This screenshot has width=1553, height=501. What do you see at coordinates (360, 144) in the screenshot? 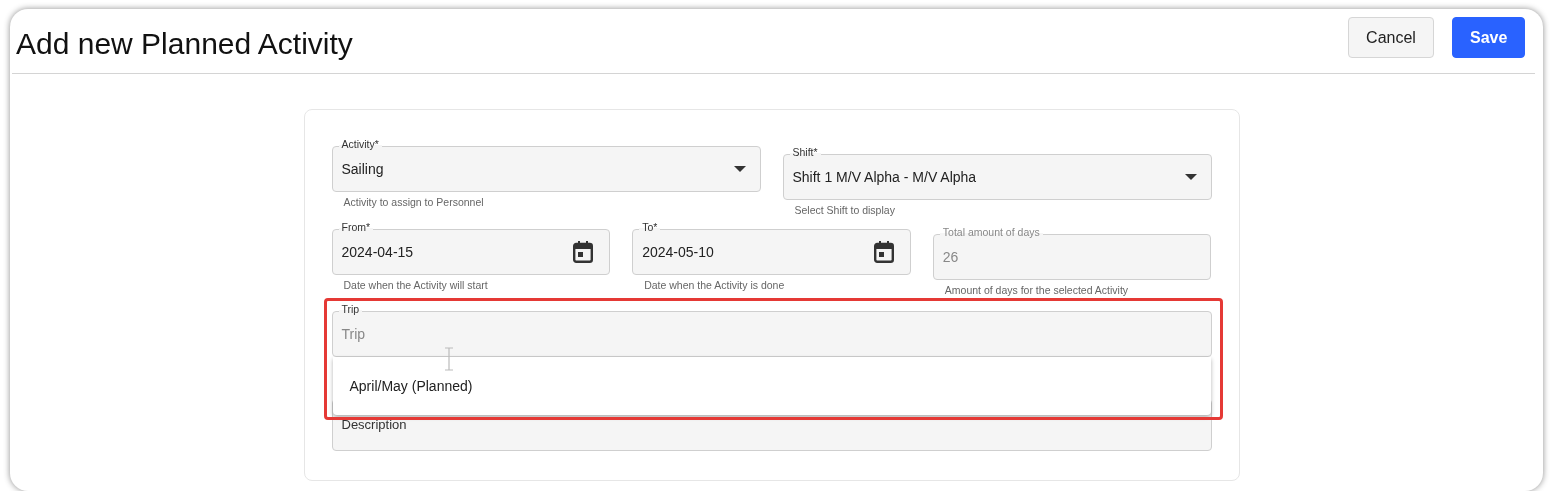
I see `field-label: Activity*` at bounding box center [360, 144].